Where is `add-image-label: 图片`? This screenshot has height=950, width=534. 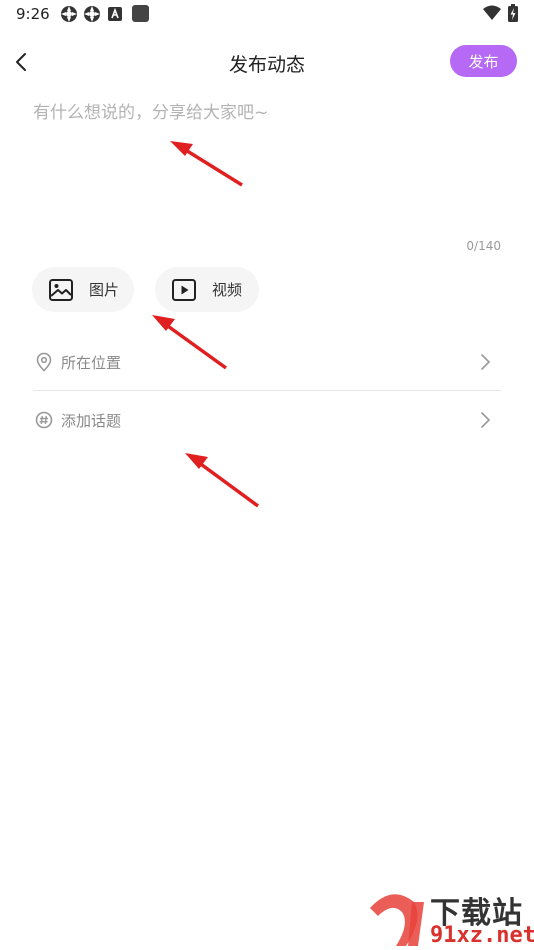 add-image-label: 图片 is located at coordinates (104, 290).